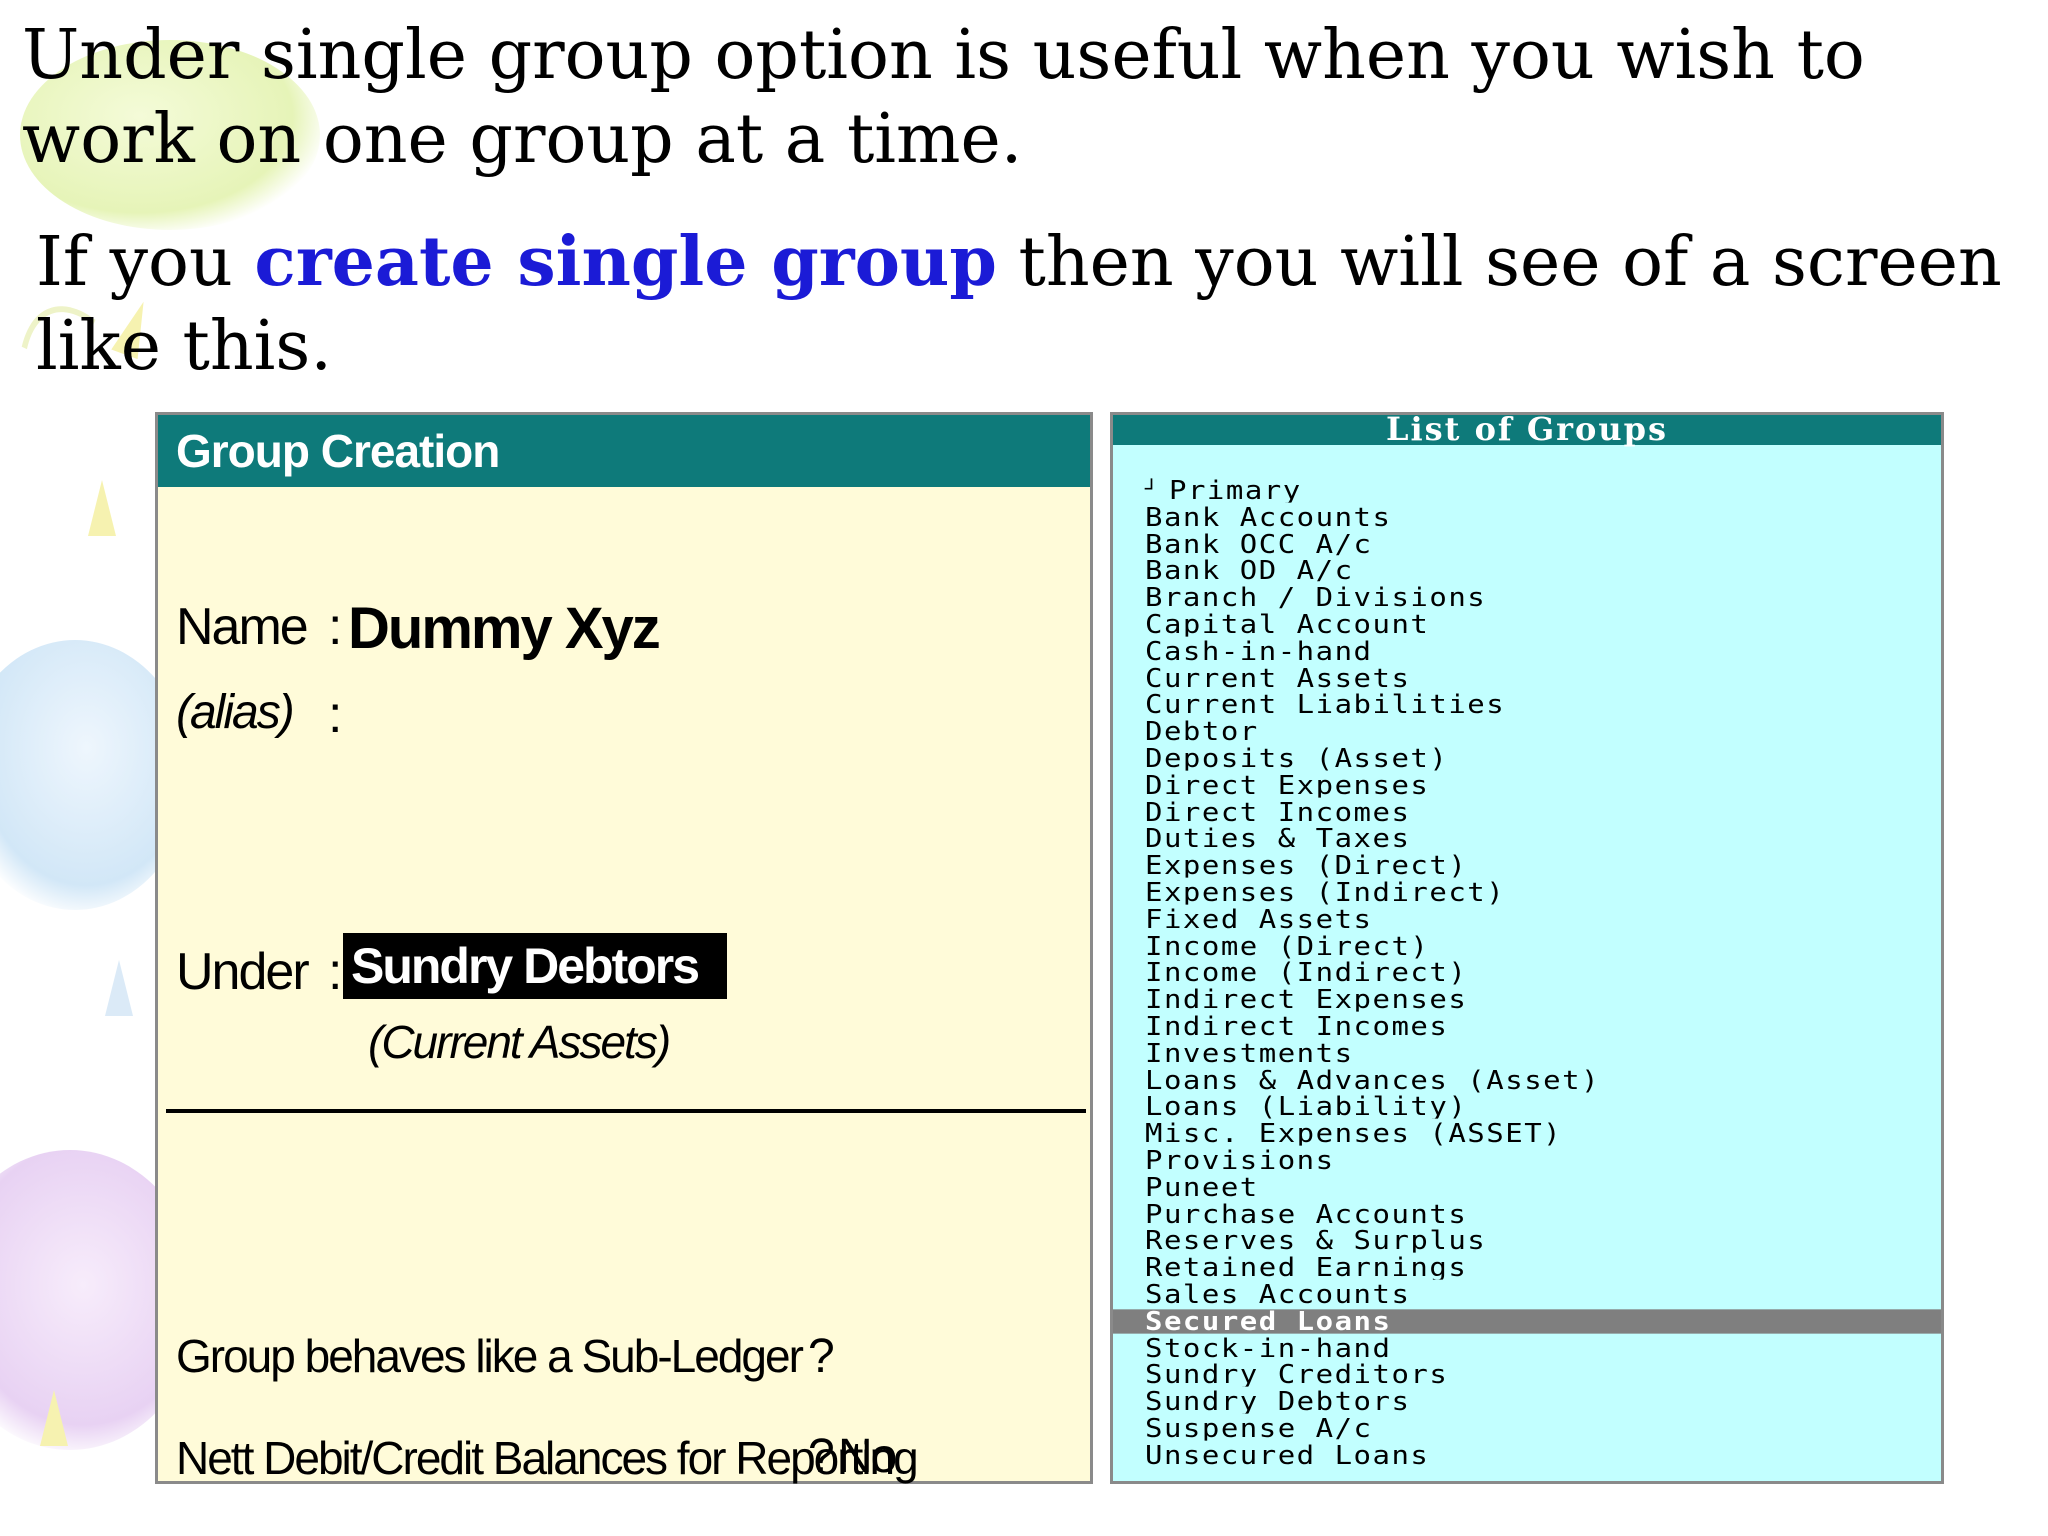  What do you see at coordinates (1527, 1214) in the screenshot?
I see `group-list-item: Purchase Accounts` at bounding box center [1527, 1214].